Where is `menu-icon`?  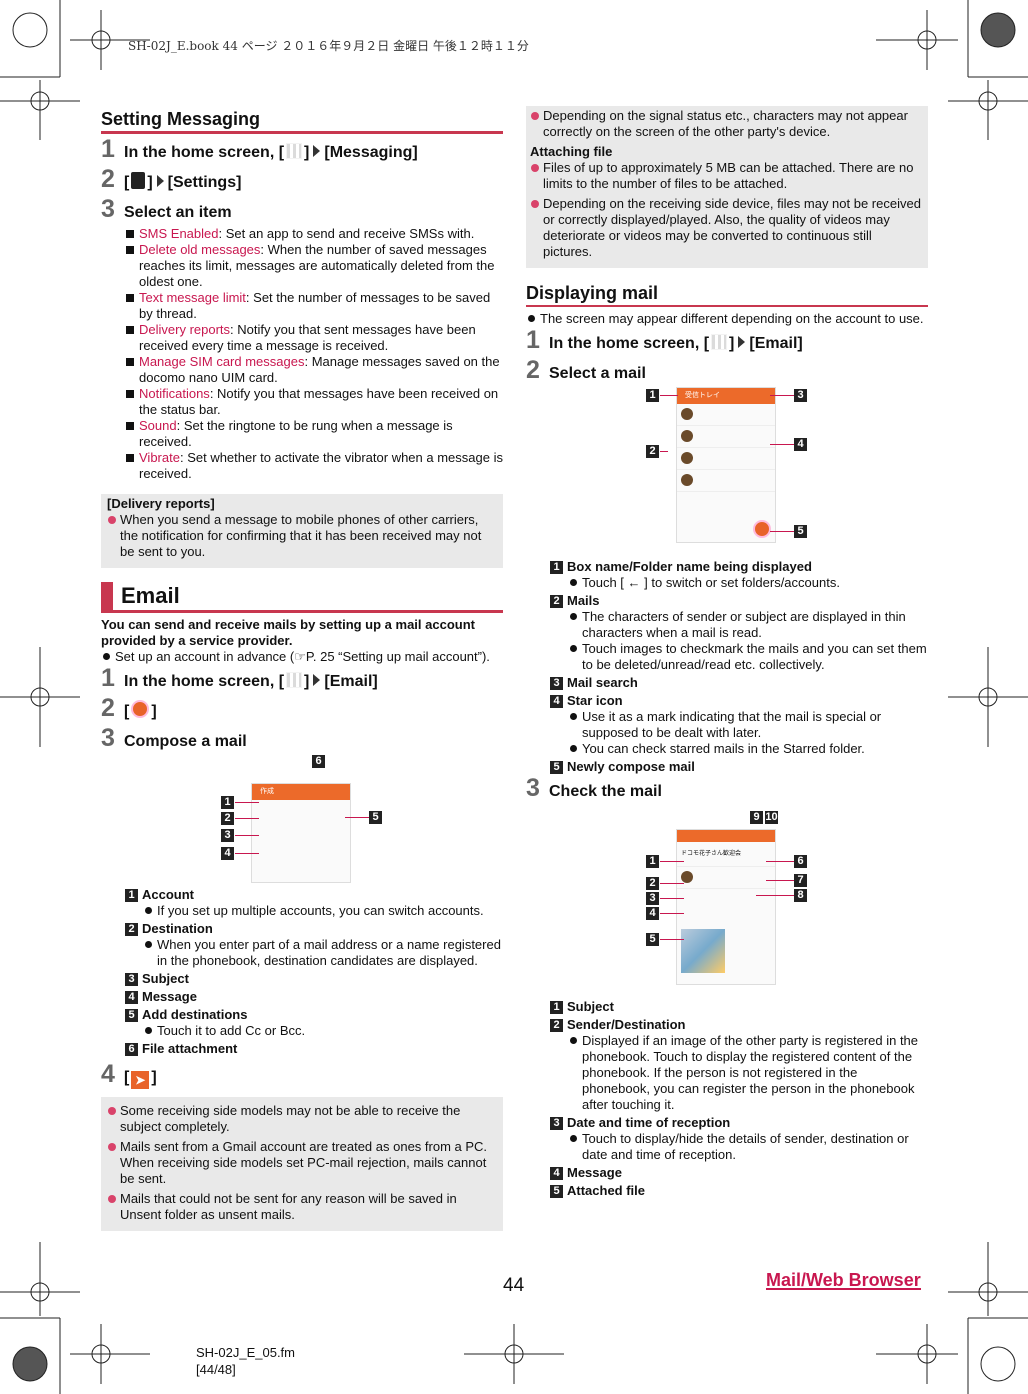 menu-icon is located at coordinates (138, 180).